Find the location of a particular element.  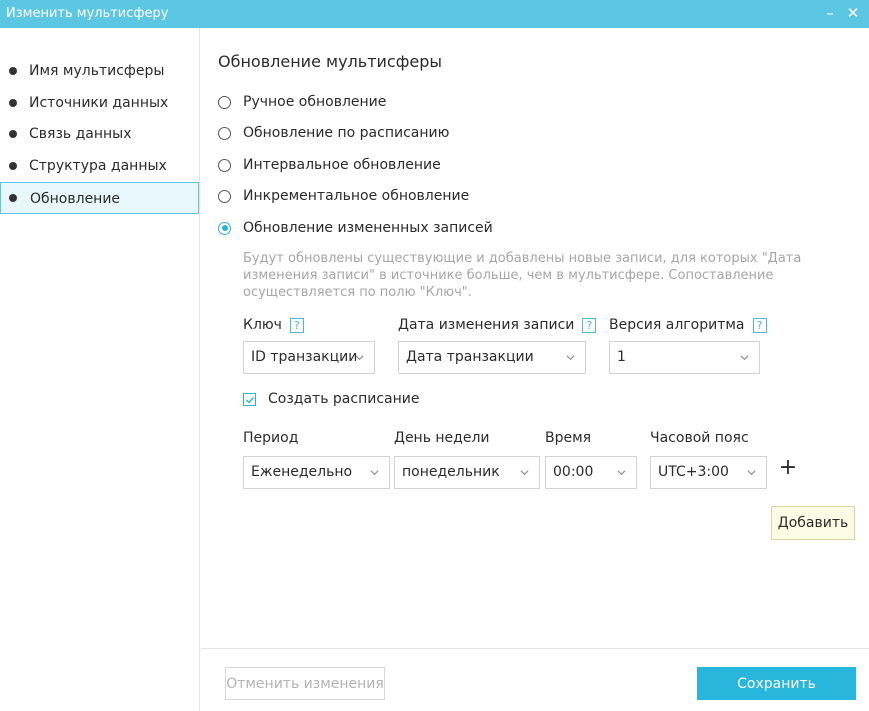

select-value: UTC+3:00 is located at coordinates (693, 472).